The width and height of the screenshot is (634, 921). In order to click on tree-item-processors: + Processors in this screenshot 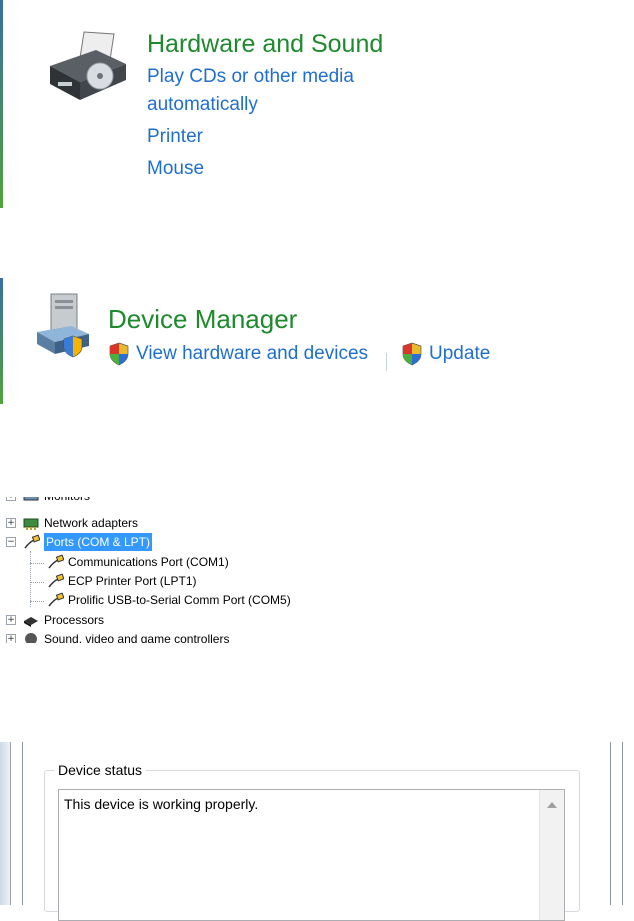, I will do `click(55, 620)`.